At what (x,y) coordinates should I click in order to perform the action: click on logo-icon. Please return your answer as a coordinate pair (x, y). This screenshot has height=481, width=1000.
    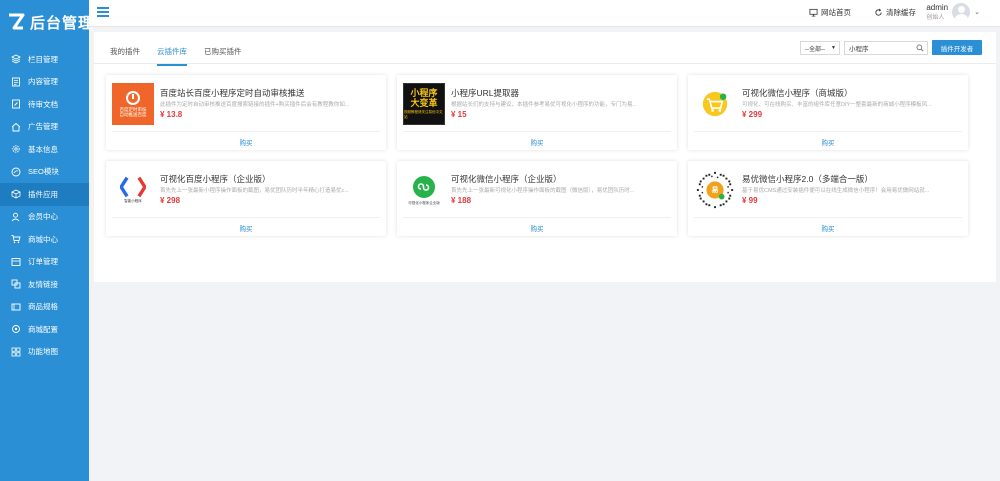
    Looking at the image, I should click on (16, 22).